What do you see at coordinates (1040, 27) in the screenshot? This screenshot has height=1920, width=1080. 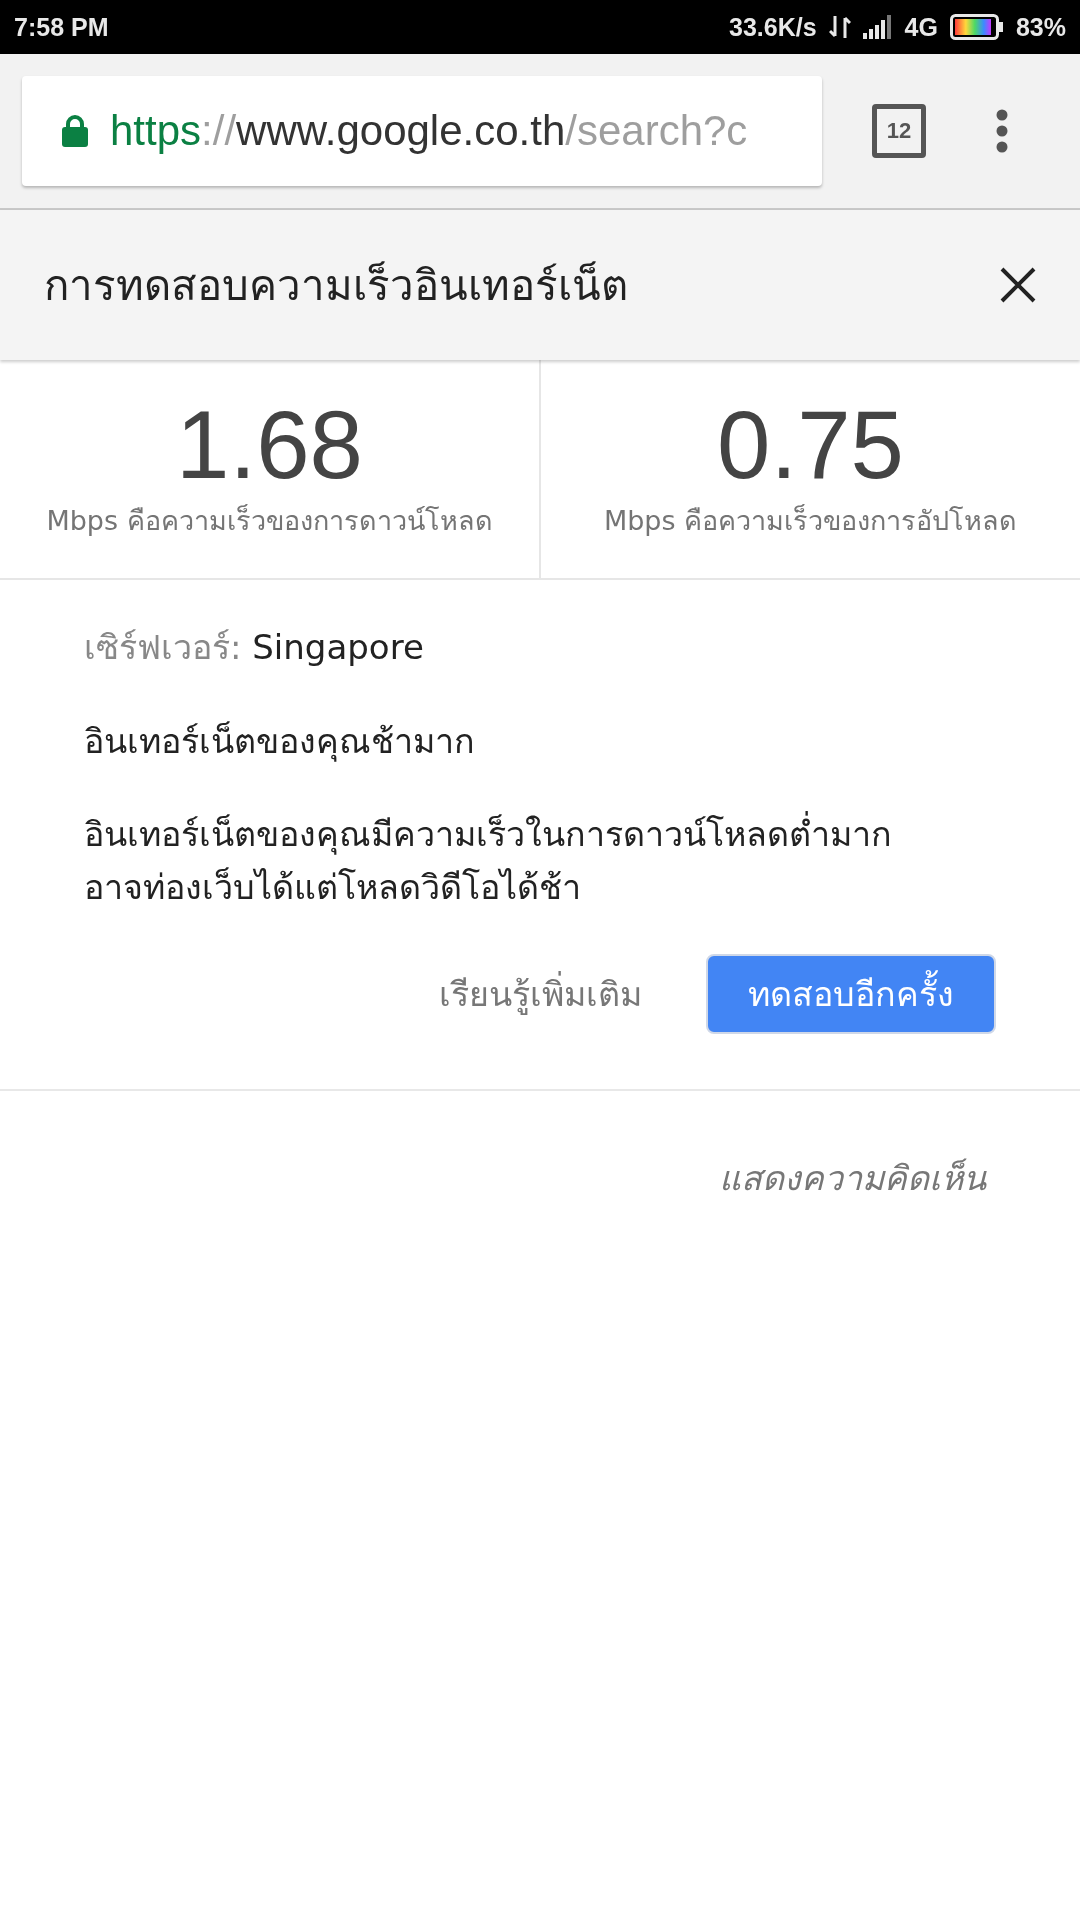 I see `battery-percent: 83%` at bounding box center [1040, 27].